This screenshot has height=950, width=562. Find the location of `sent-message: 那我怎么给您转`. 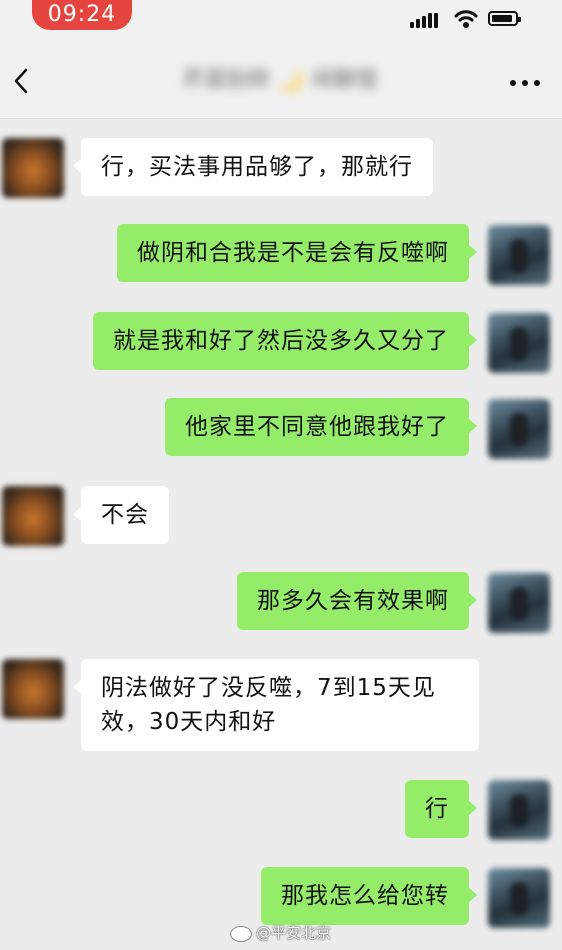

sent-message: 那我怎么给您转 is located at coordinates (369, 896).